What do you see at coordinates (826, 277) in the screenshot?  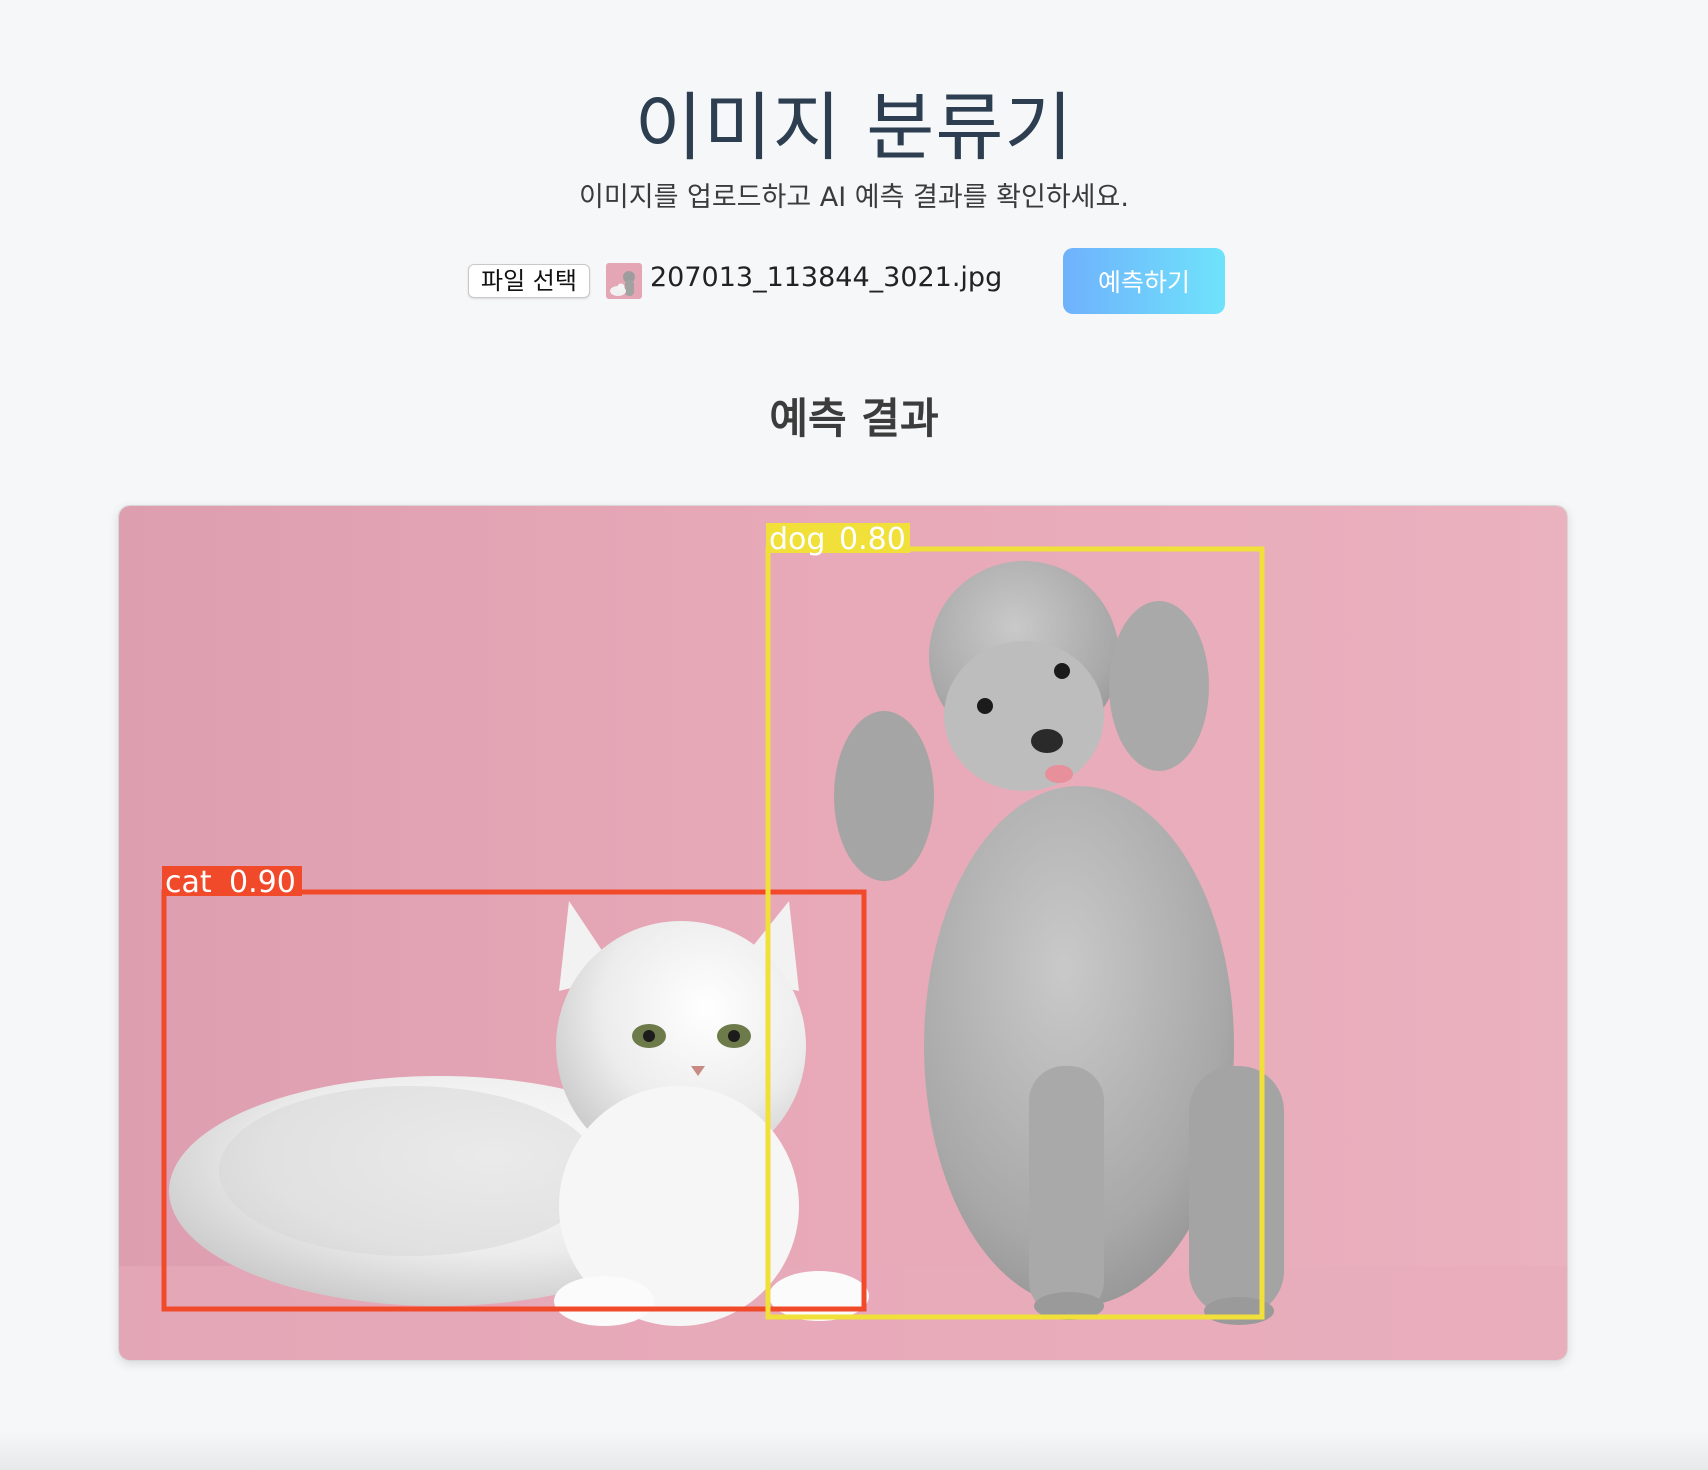 I see `selected-file-name: 207013_113844_3021.jpg` at bounding box center [826, 277].